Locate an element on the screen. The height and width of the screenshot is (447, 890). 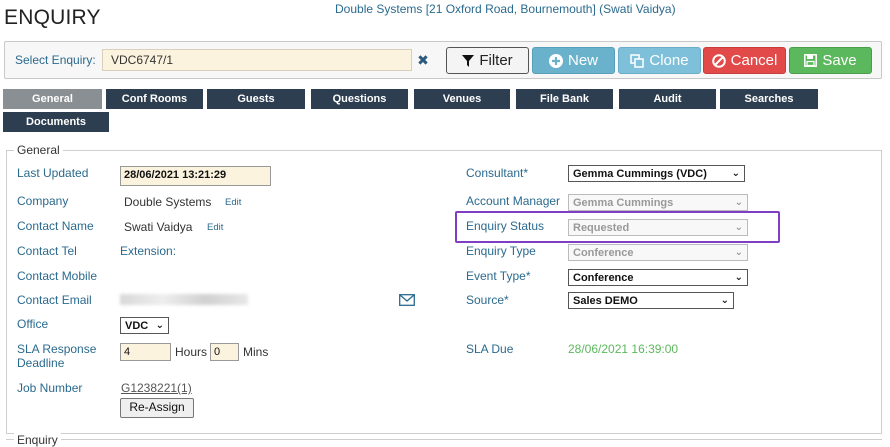
job-number-link: G1238221(1) is located at coordinates (156, 388).